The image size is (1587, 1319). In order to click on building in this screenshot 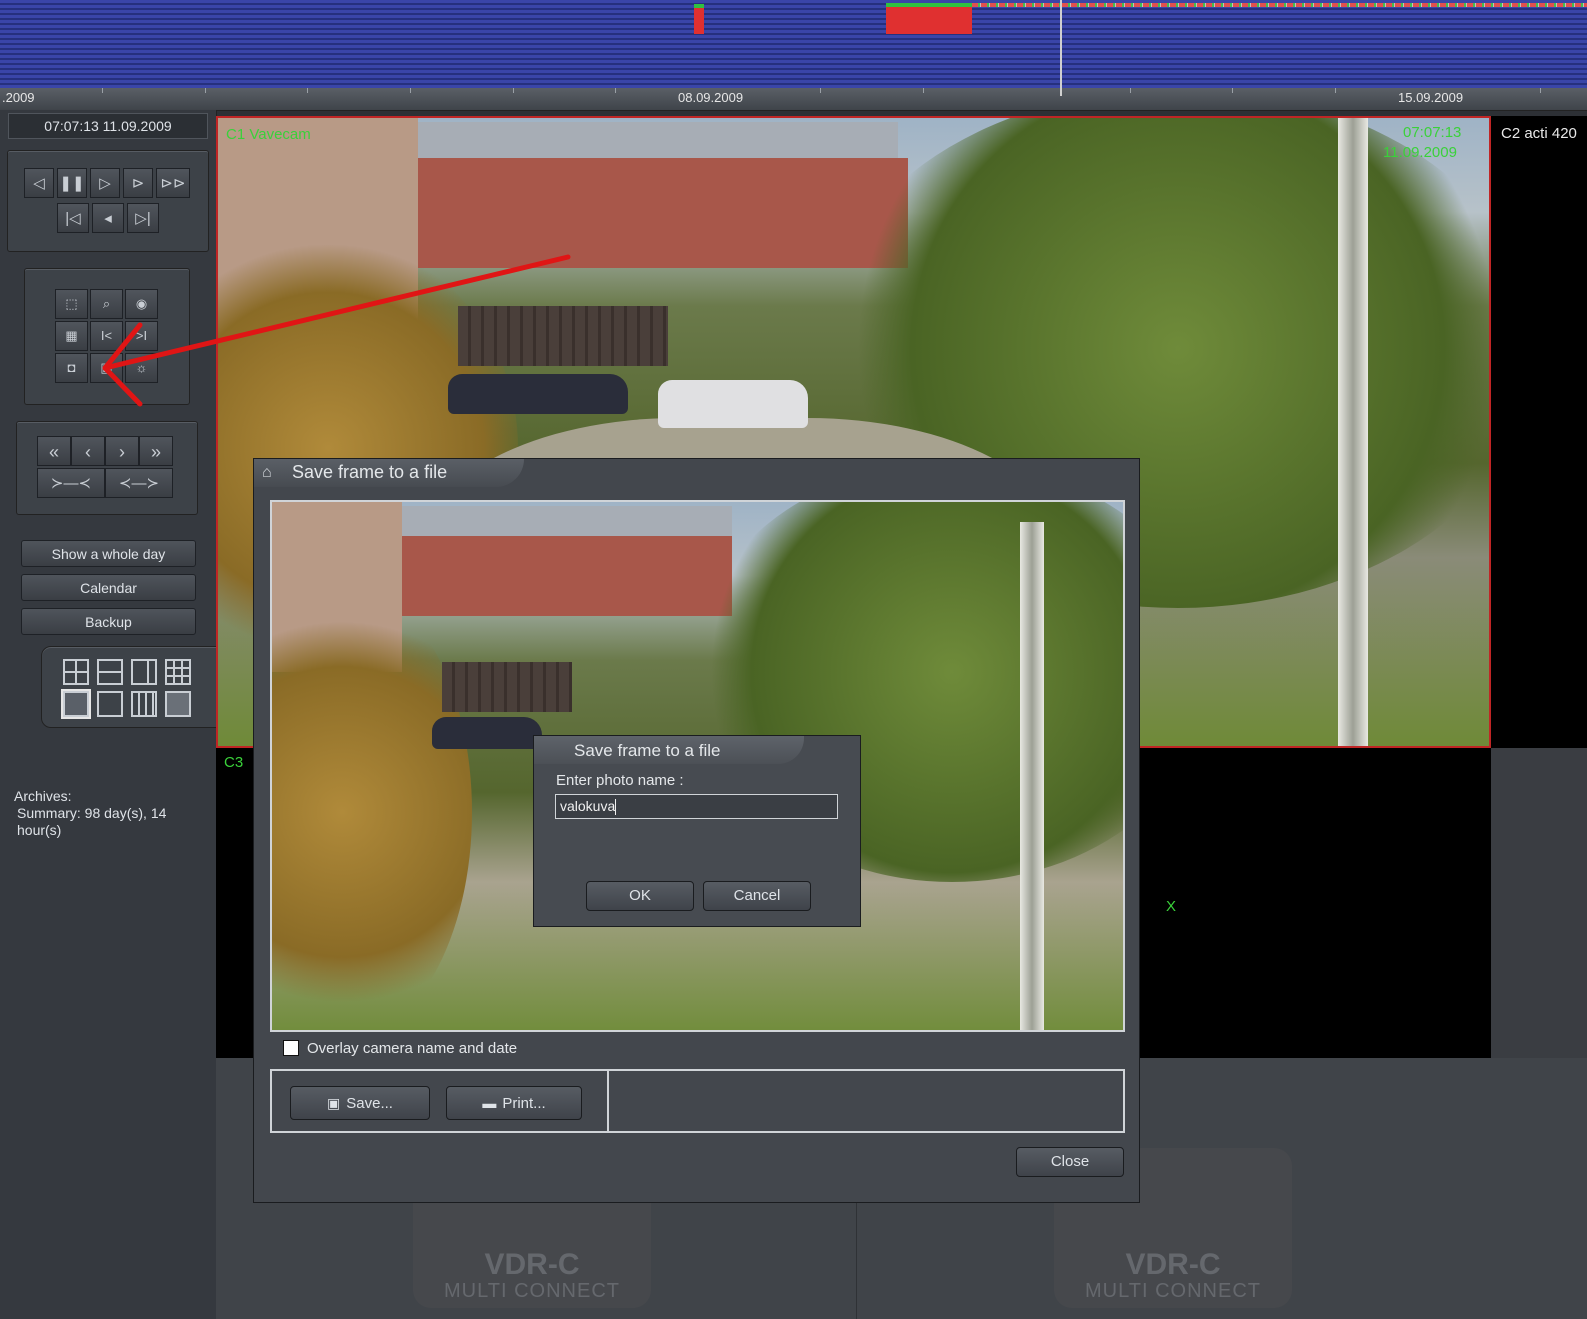, I will do `click(567, 576)`.